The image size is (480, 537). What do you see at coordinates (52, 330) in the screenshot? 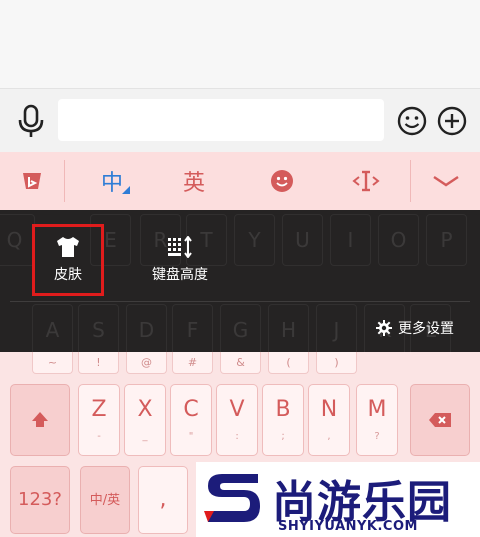
I see `ghost-key: A` at bounding box center [52, 330].